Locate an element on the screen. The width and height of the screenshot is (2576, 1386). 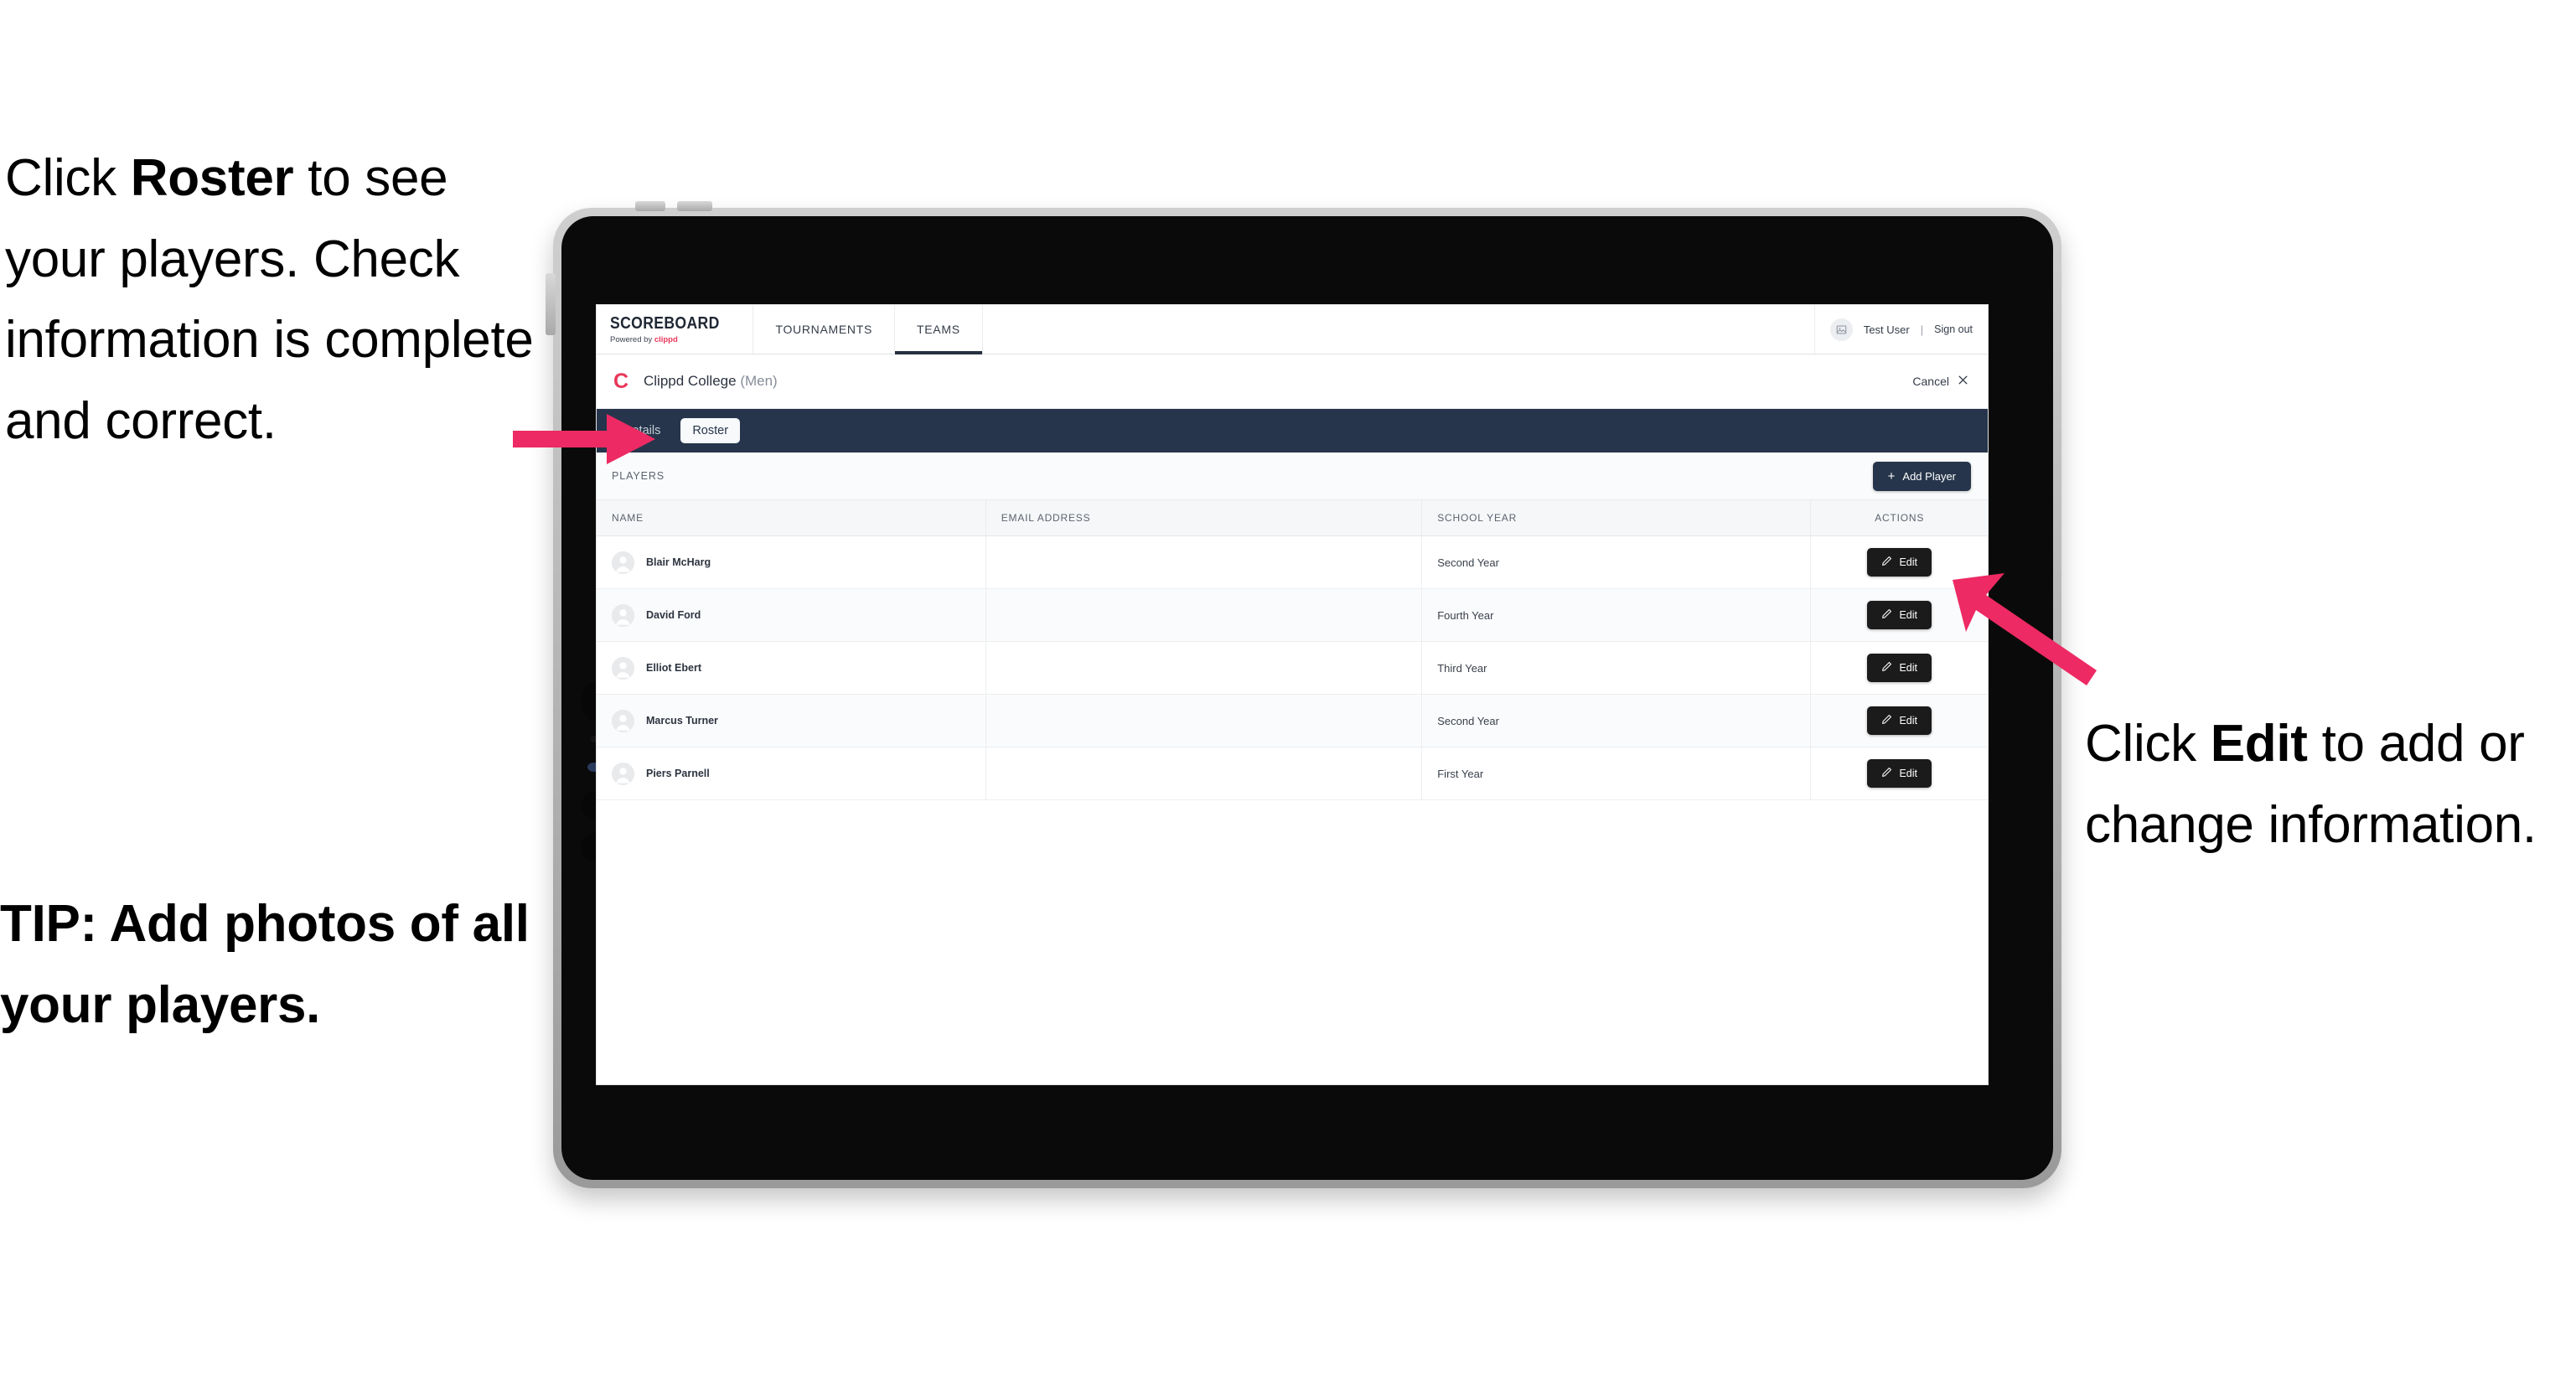
annotation-tip: TIP: Add photos of all your players. is located at coordinates (265, 964).